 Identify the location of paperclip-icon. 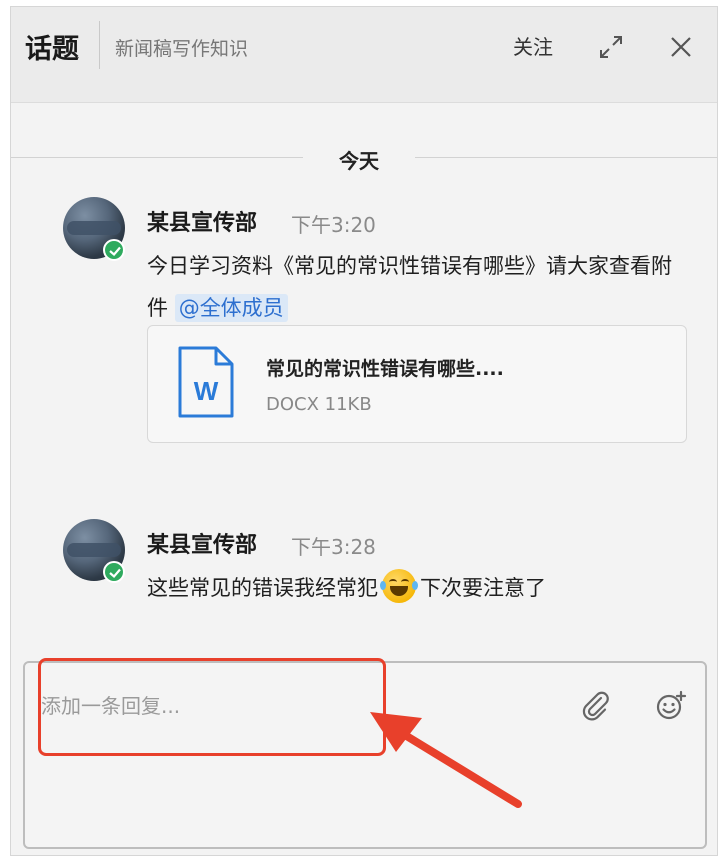
(596, 706).